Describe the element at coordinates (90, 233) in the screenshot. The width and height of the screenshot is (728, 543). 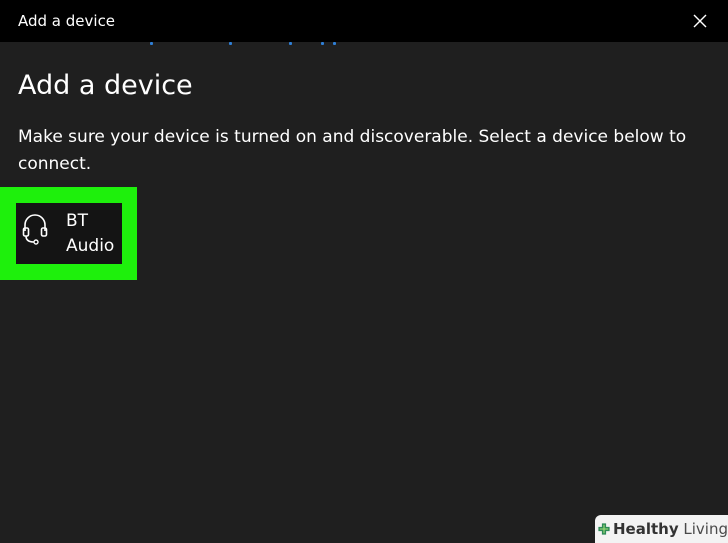
I see `device-name: BT Audio` at that location.